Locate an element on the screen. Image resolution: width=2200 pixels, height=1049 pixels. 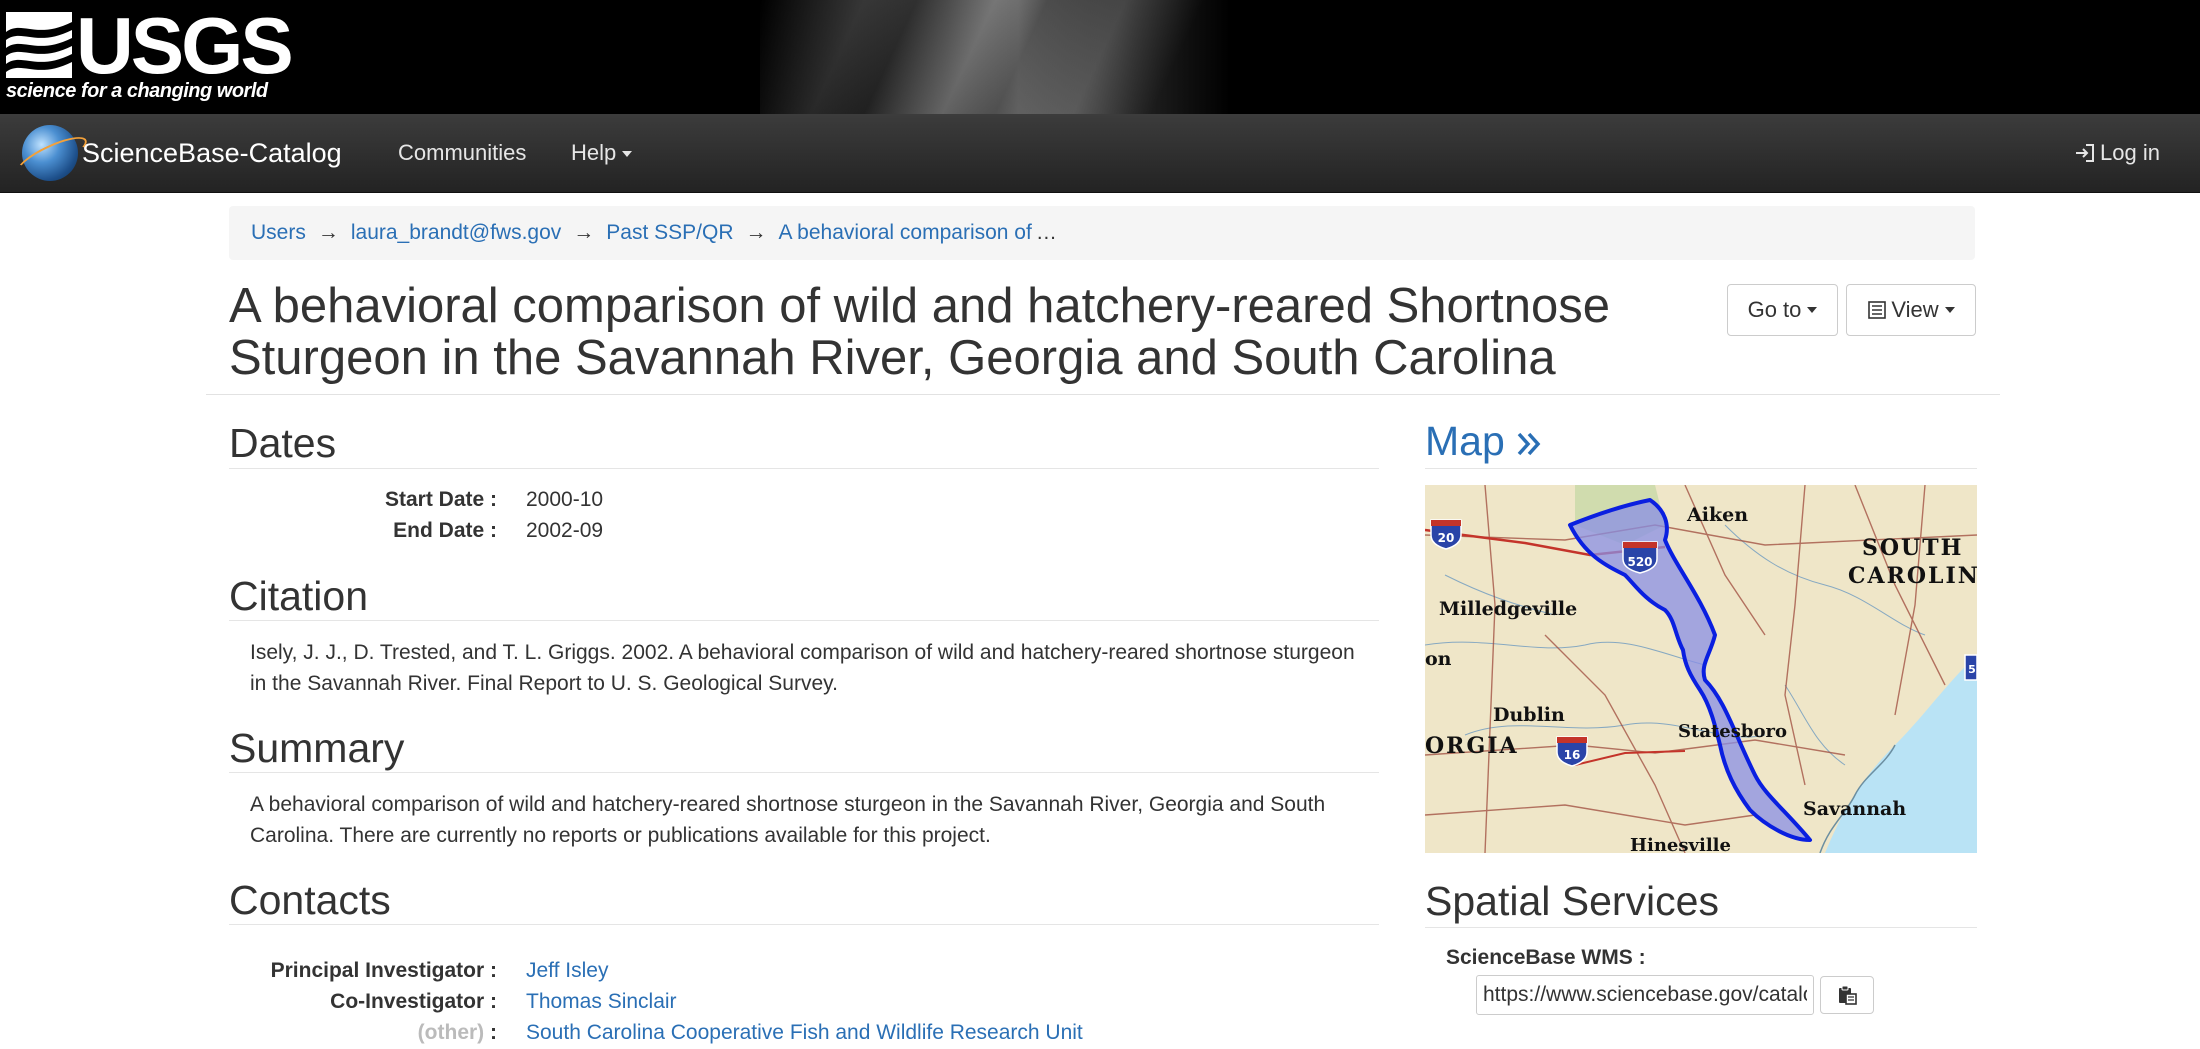
svg-text: Hinesville is located at coordinates (1680, 844).